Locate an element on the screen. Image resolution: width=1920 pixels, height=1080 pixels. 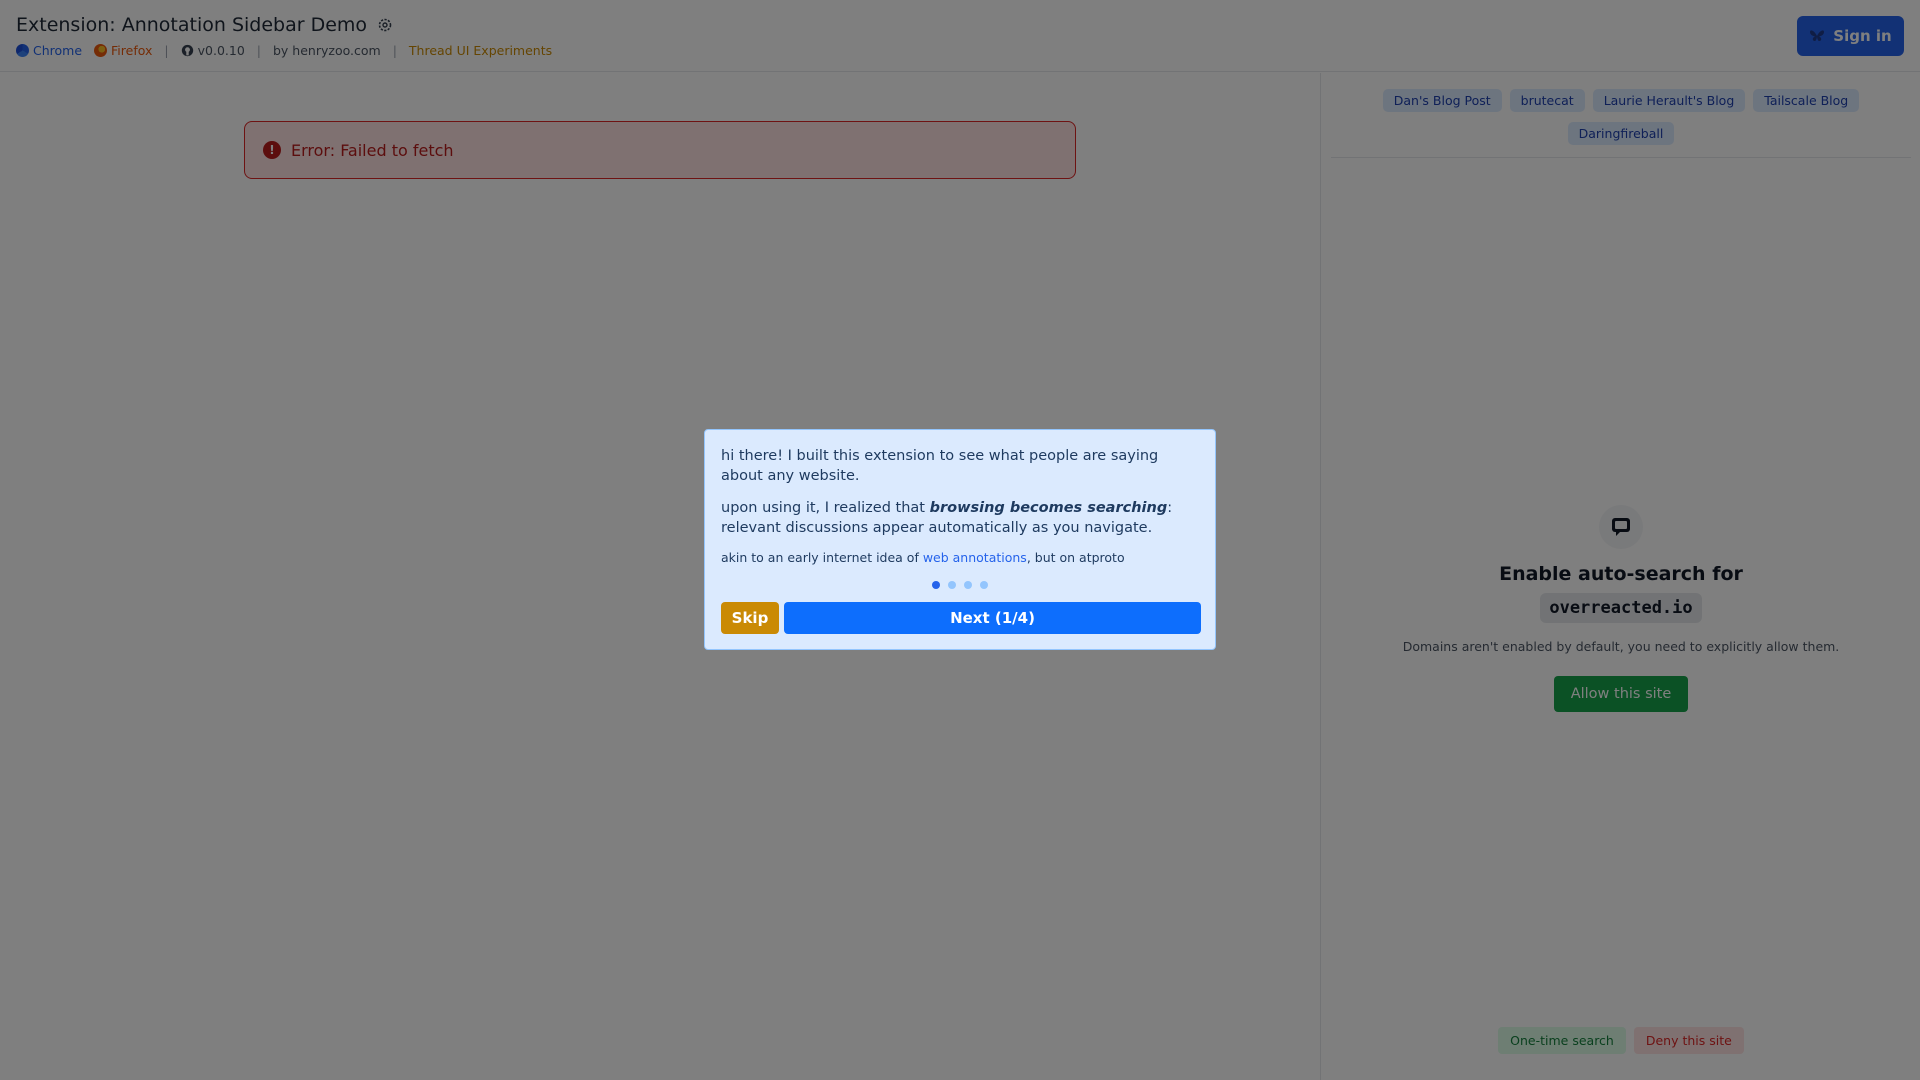
modal-actions: Skip Next (1/4) is located at coordinates (961, 618).